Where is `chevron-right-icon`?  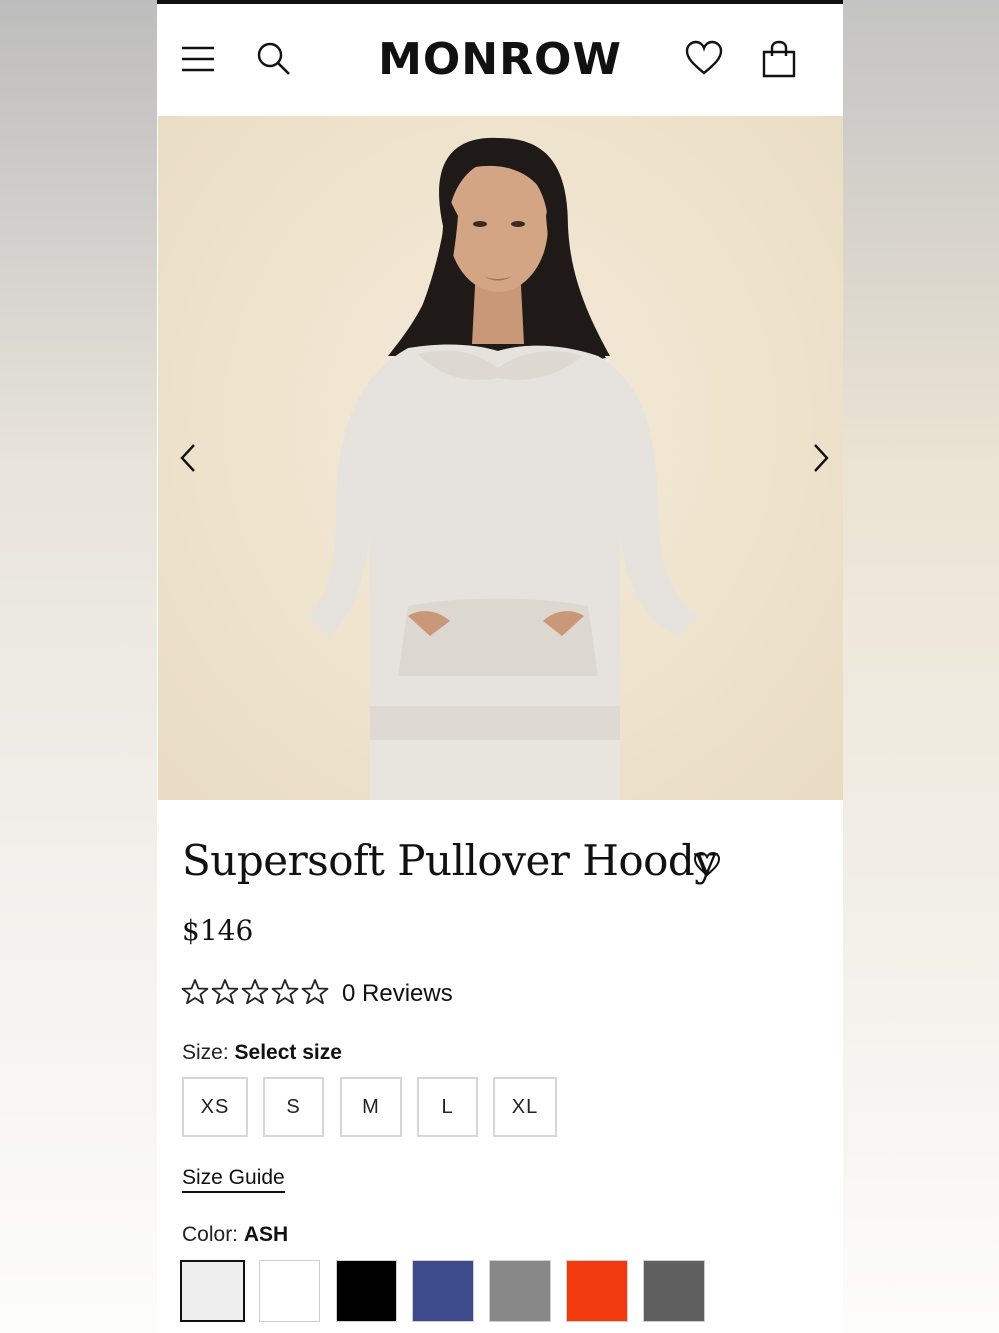 chevron-right-icon is located at coordinates (821, 458).